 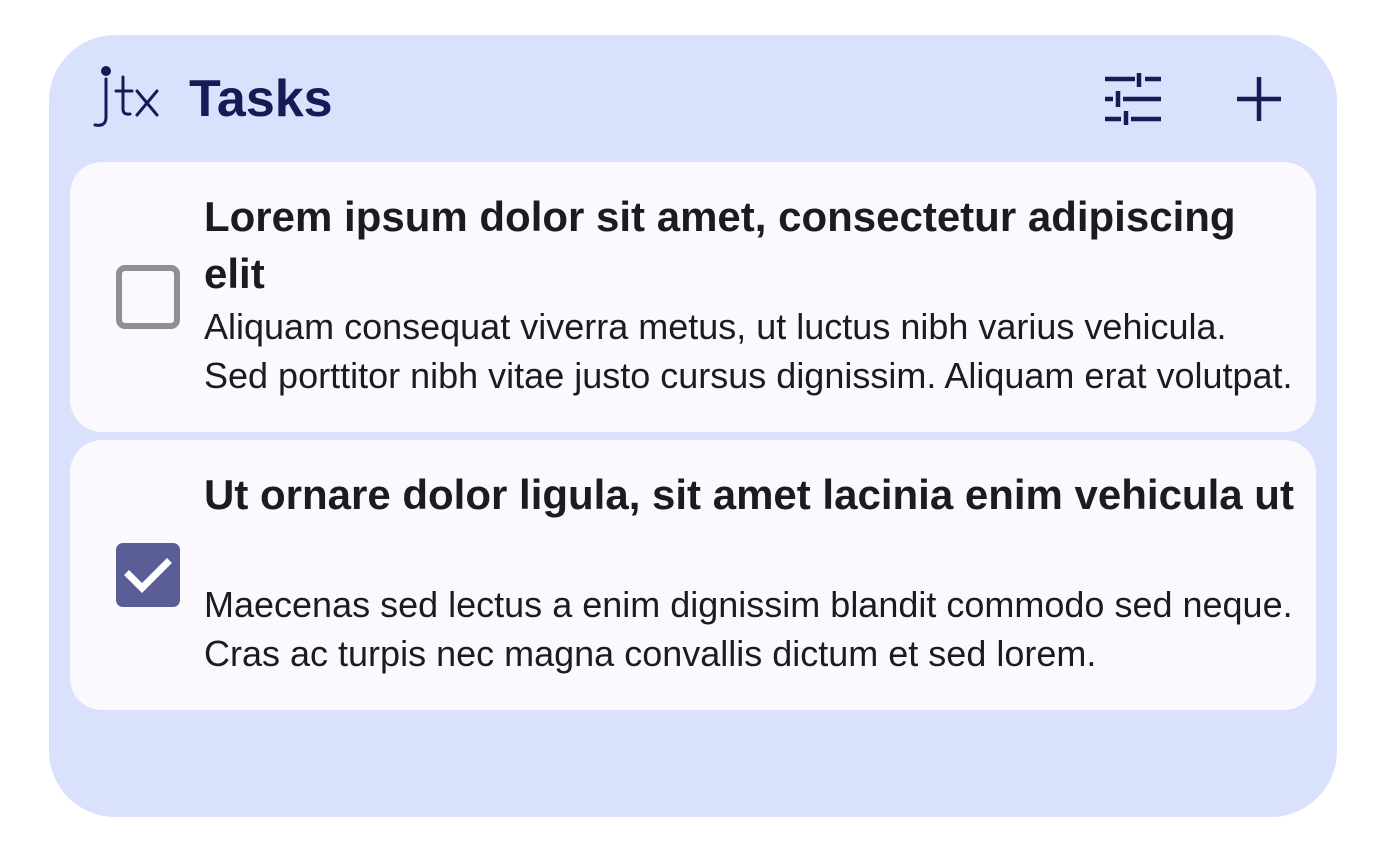 I want to click on plus-icon, so click(x=1259, y=99).